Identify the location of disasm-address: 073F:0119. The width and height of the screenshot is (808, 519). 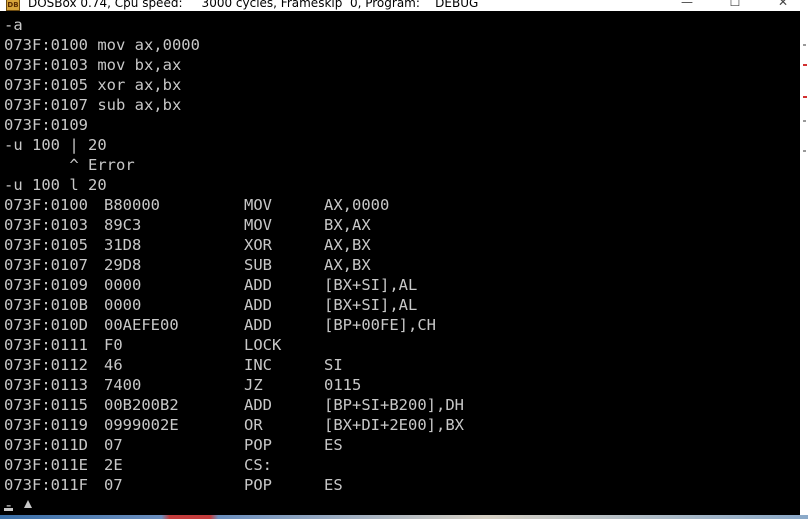
(46, 425).